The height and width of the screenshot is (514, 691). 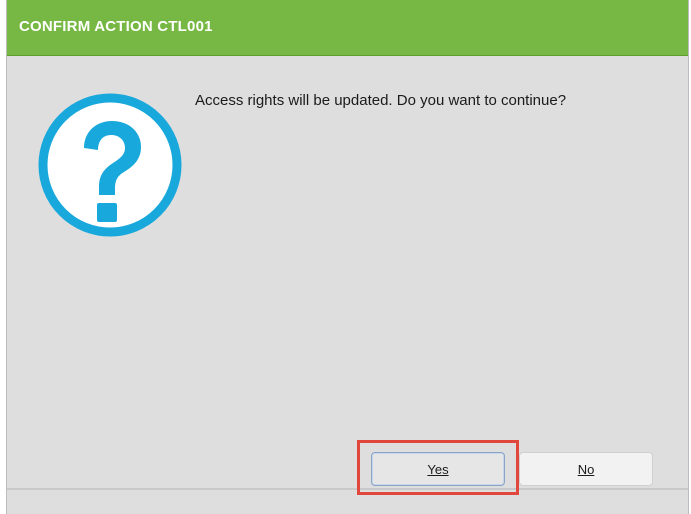 What do you see at coordinates (347, 489) in the screenshot?
I see `footer-divider` at bounding box center [347, 489].